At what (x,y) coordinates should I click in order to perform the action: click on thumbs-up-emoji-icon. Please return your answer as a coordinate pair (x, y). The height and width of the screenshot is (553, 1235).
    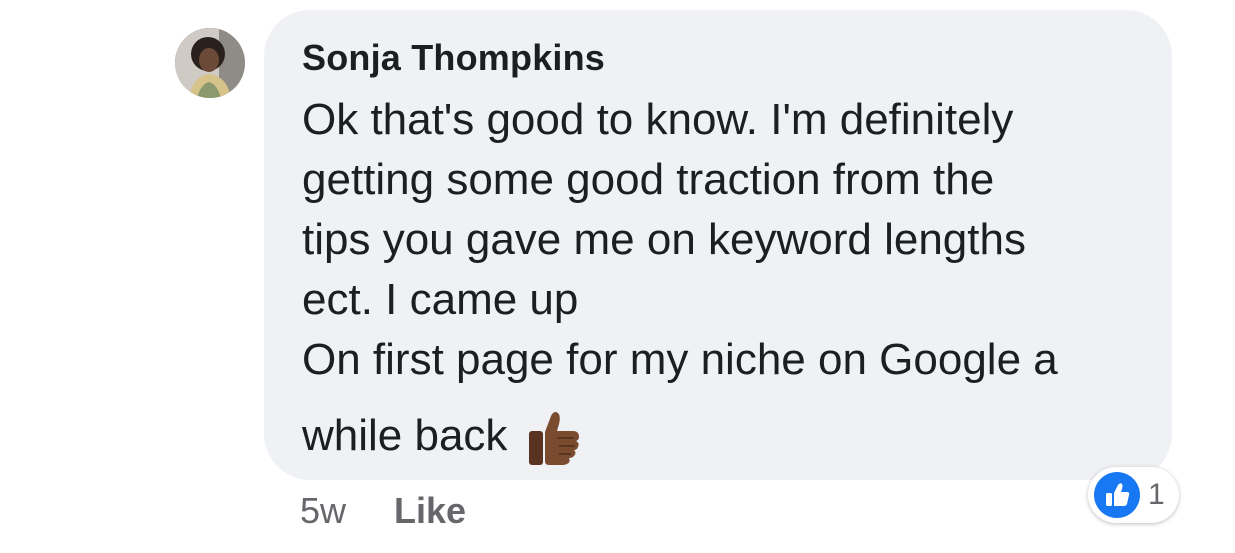
    Looking at the image, I should click on (553, 436).